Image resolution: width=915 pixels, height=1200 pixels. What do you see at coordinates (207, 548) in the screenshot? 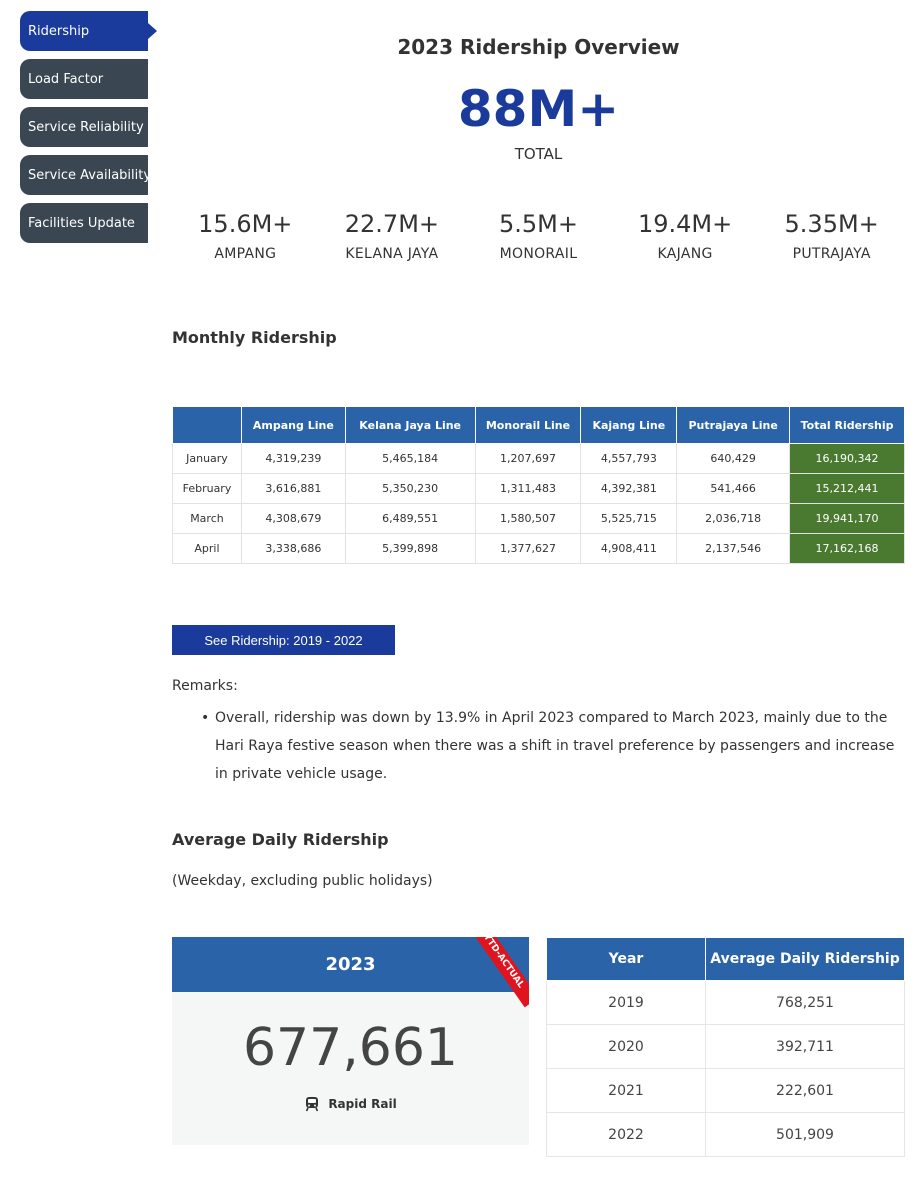
I see `table-cell: April` at bounding box center [207, 548].